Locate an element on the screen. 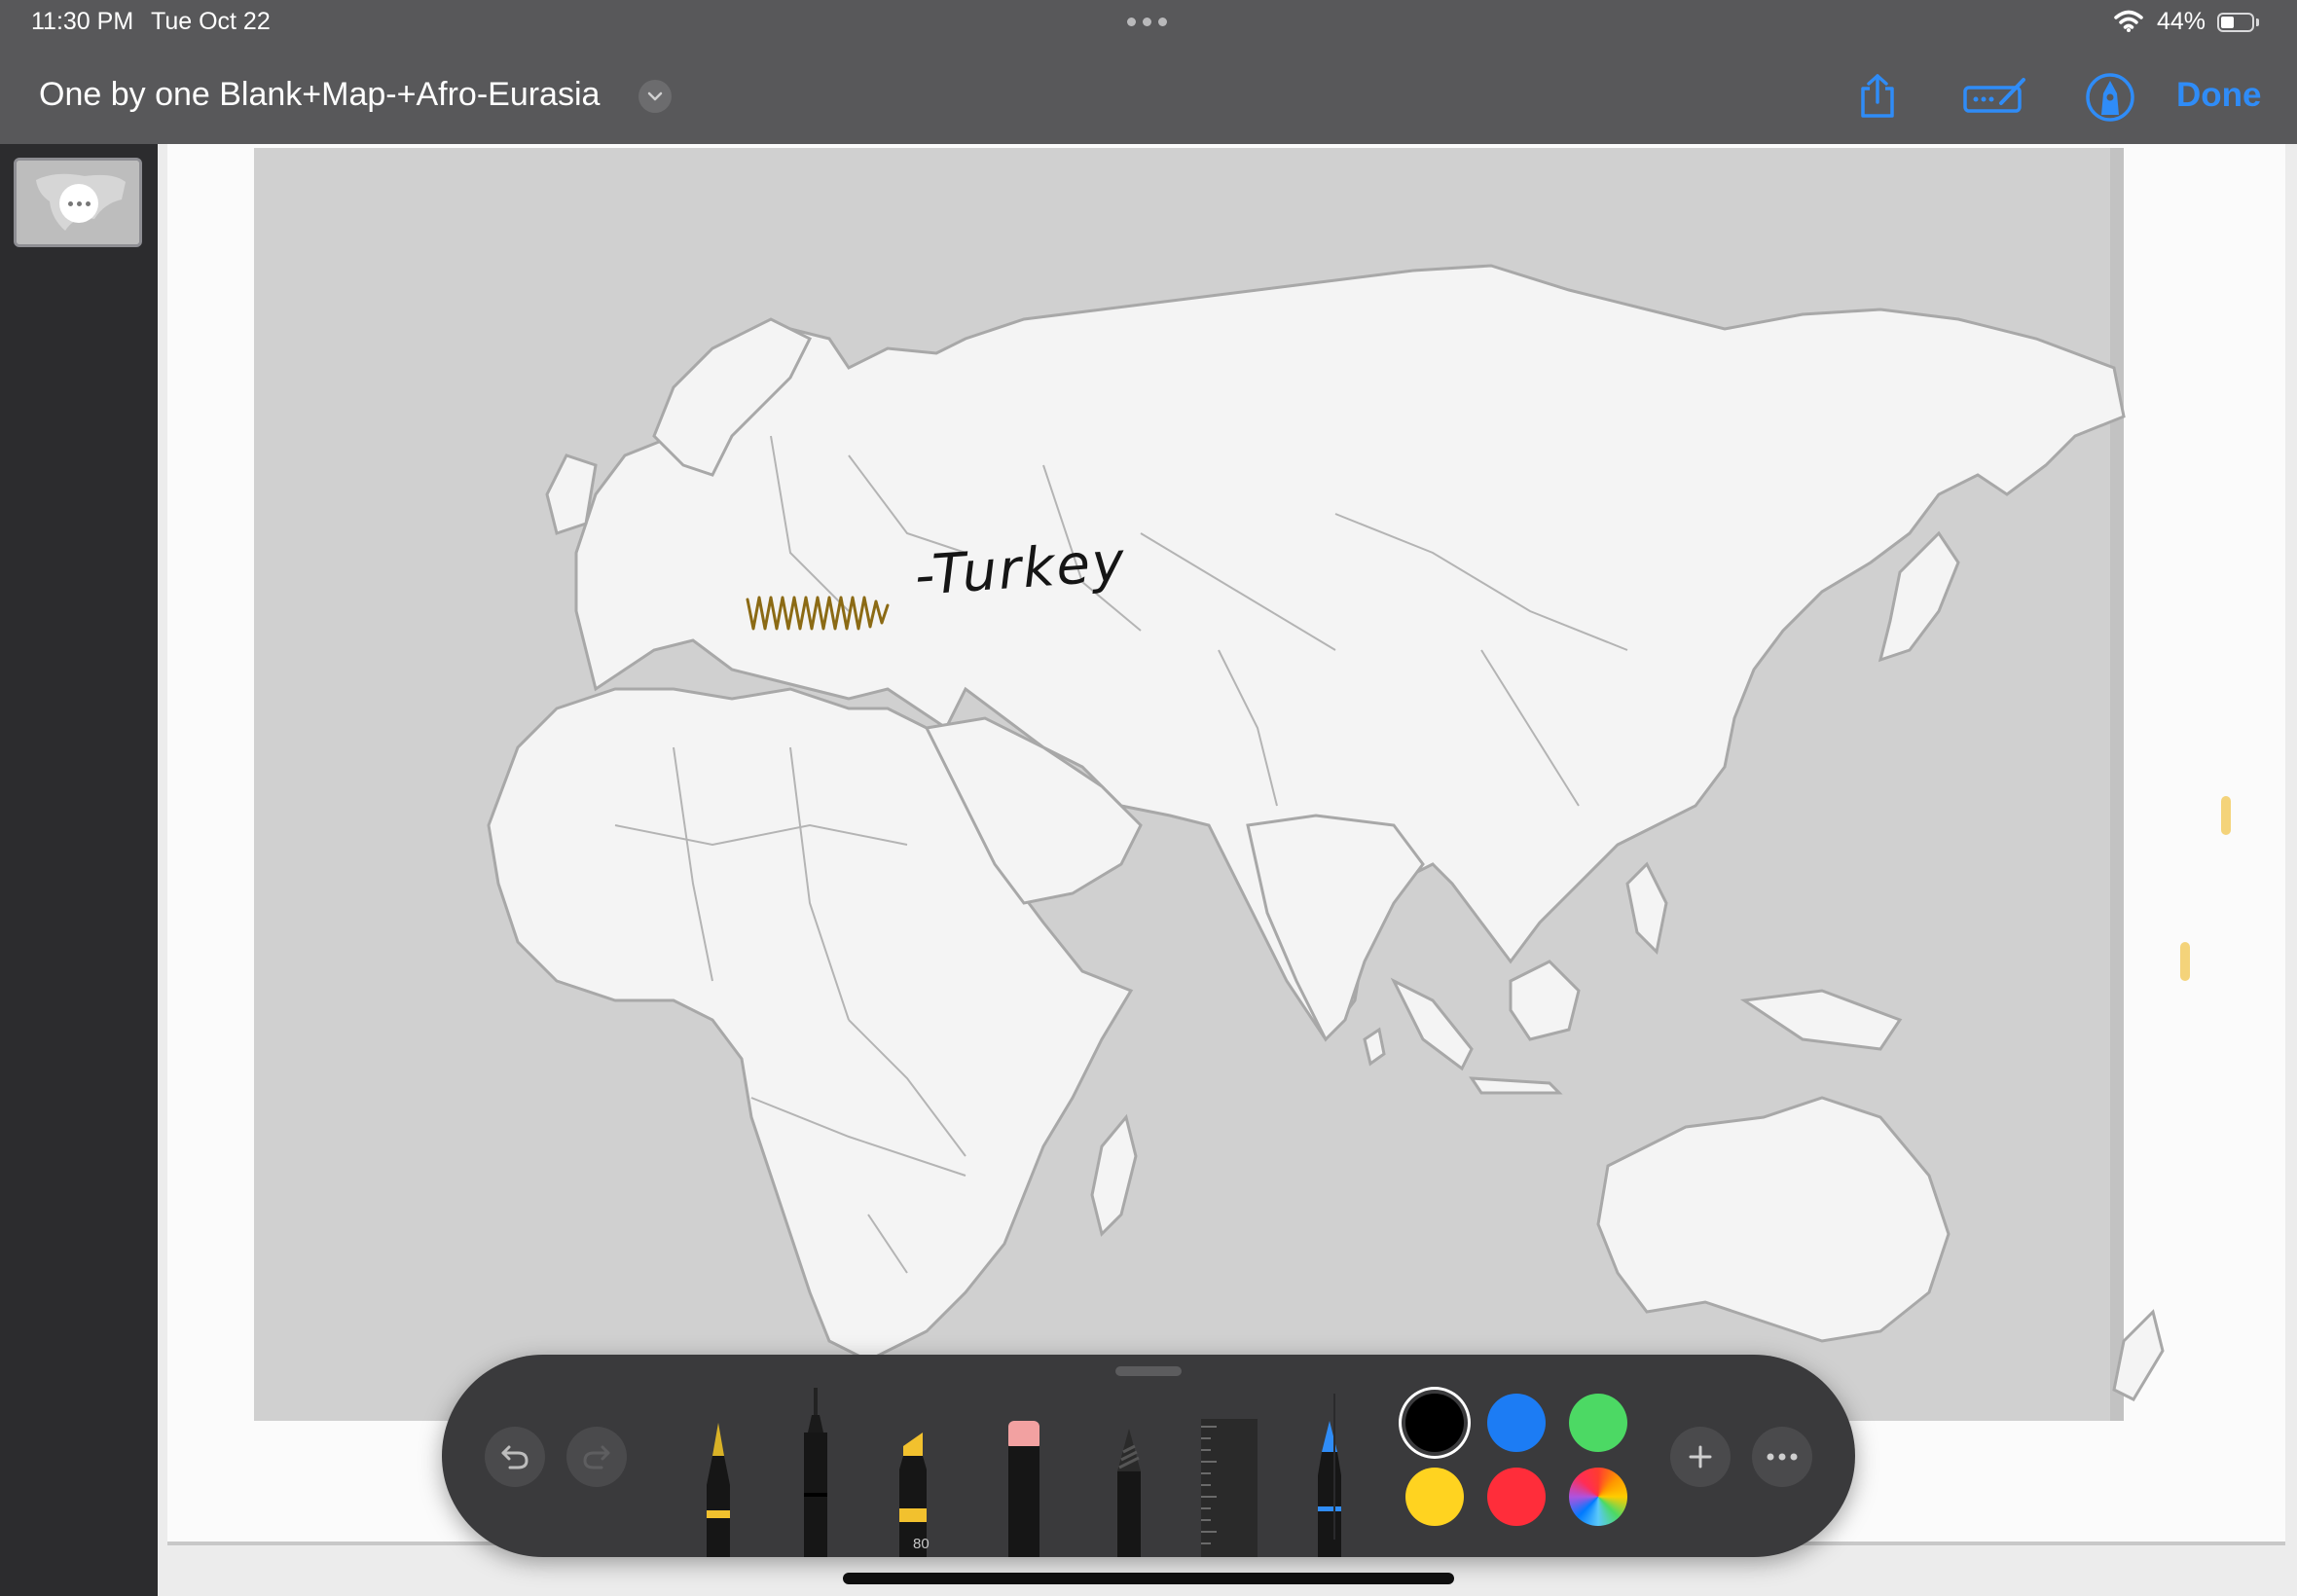 This screenshot has height=1596, width=2297. pencil-tip-circle-icon is located at coordinates (2110, 97).